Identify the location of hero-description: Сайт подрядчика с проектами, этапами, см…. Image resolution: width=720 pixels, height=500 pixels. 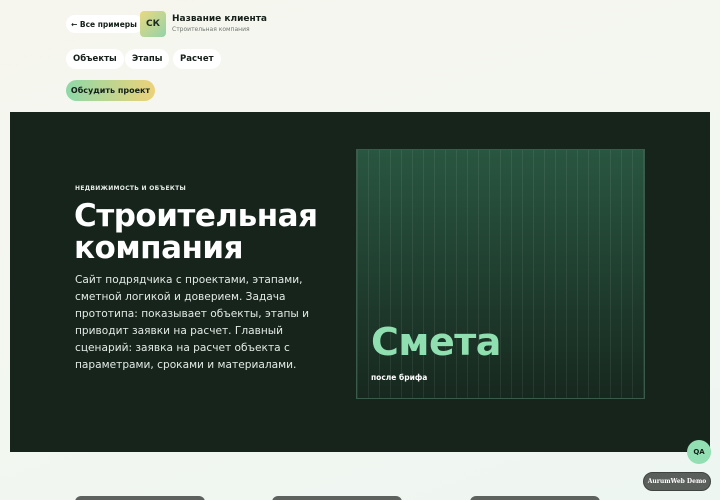
(192, 322).